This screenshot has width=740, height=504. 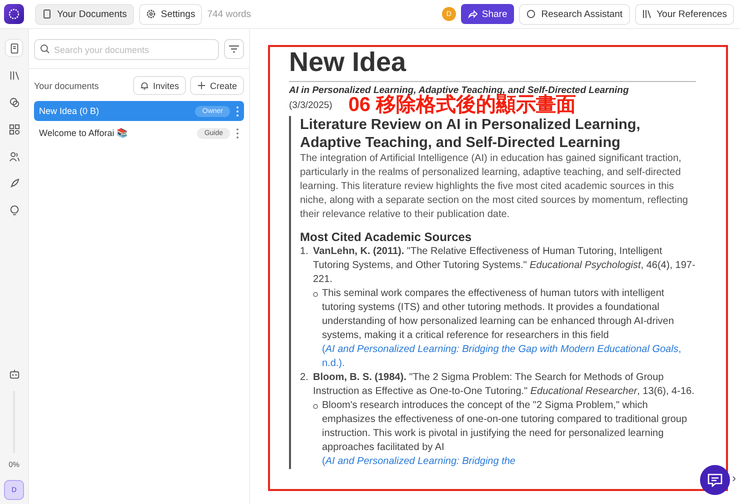 What do you see at coordinates (69, 111) in the screenshot?
I see `document-name: New Idea (0 B)` at bounding box center [69, 111].